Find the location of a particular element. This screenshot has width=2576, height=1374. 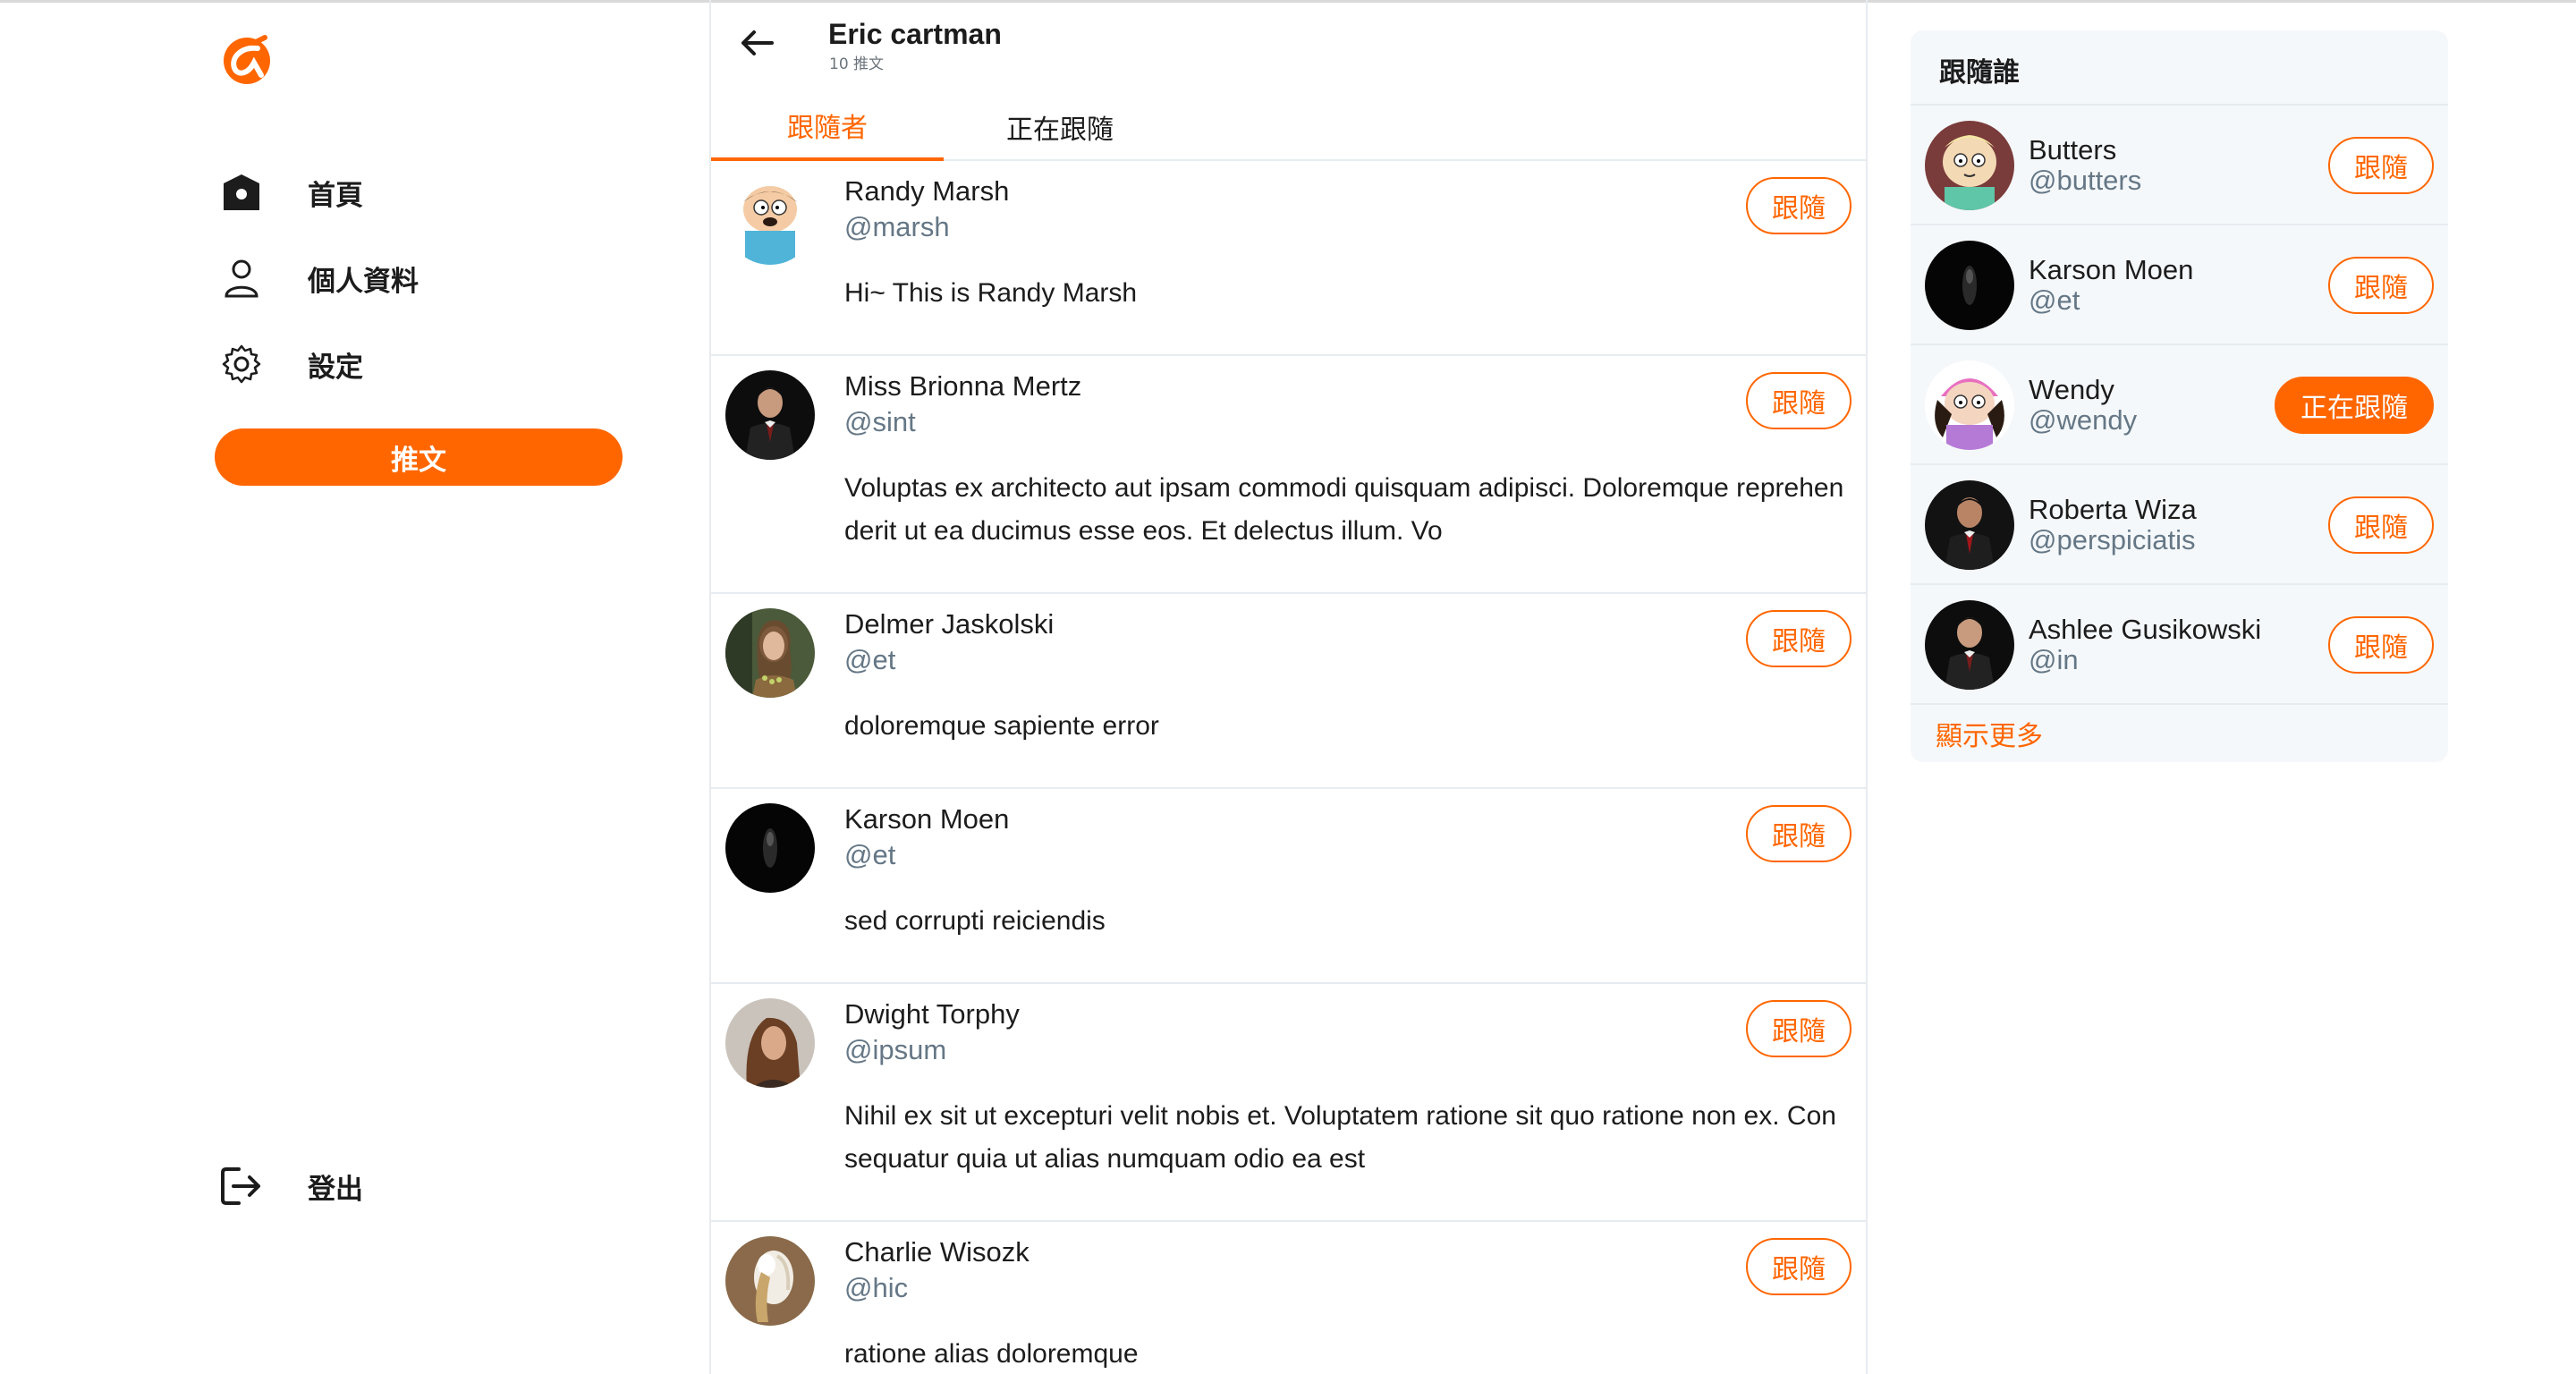

user-handle: @marsh is located at coordinates (897, 226).